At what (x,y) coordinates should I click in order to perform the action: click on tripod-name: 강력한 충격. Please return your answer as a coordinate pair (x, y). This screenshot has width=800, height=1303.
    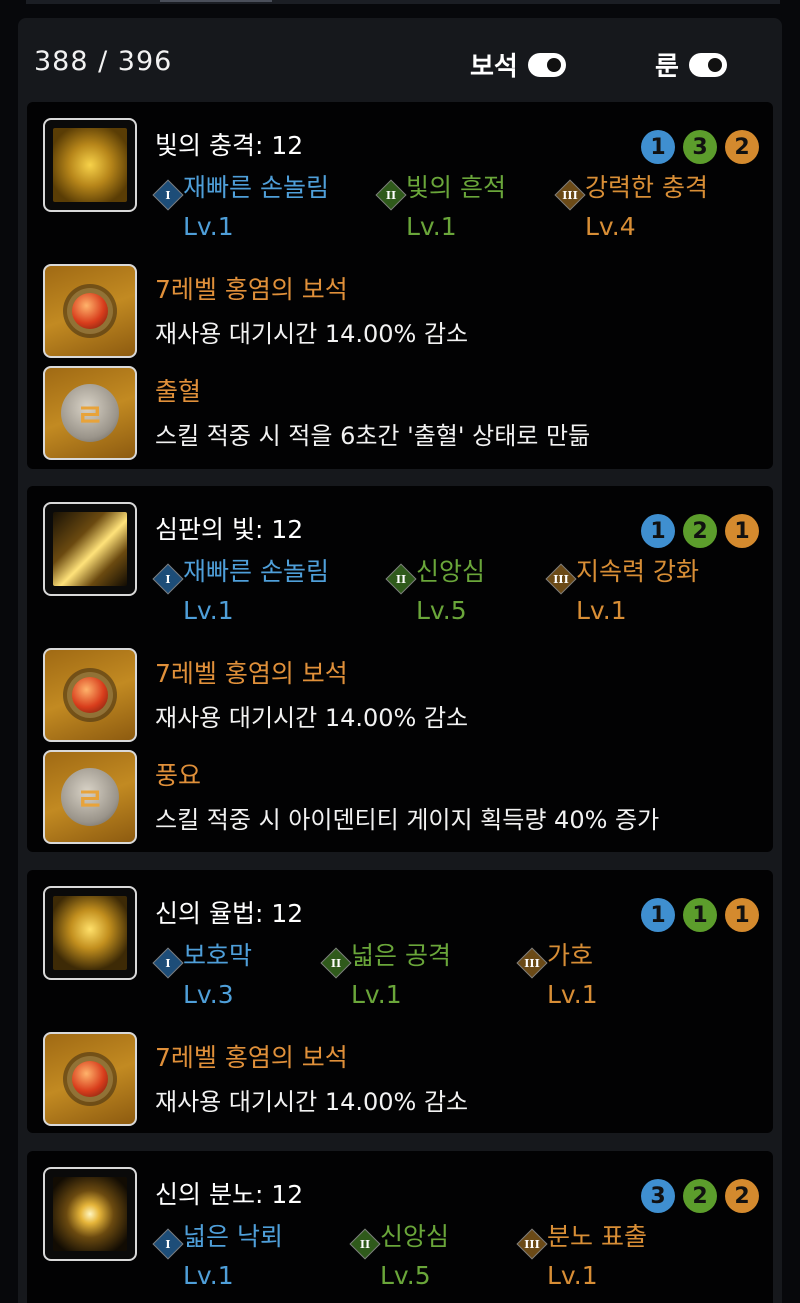
    Looking at the image, I should click on (646, 187).